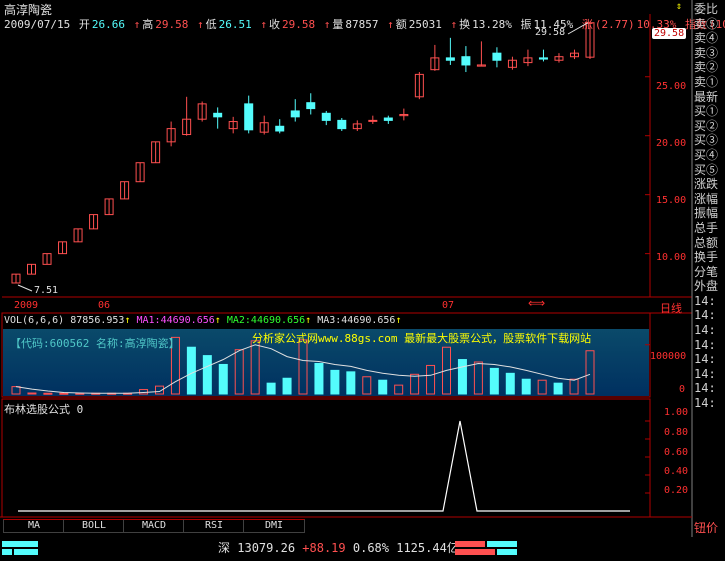 The width and height of the screenshot is (725, 561). What do you see at coordinates (676, 490) in the screenshot?
I see `indicator-tick: 0.20` at bounding box center [676, 490].